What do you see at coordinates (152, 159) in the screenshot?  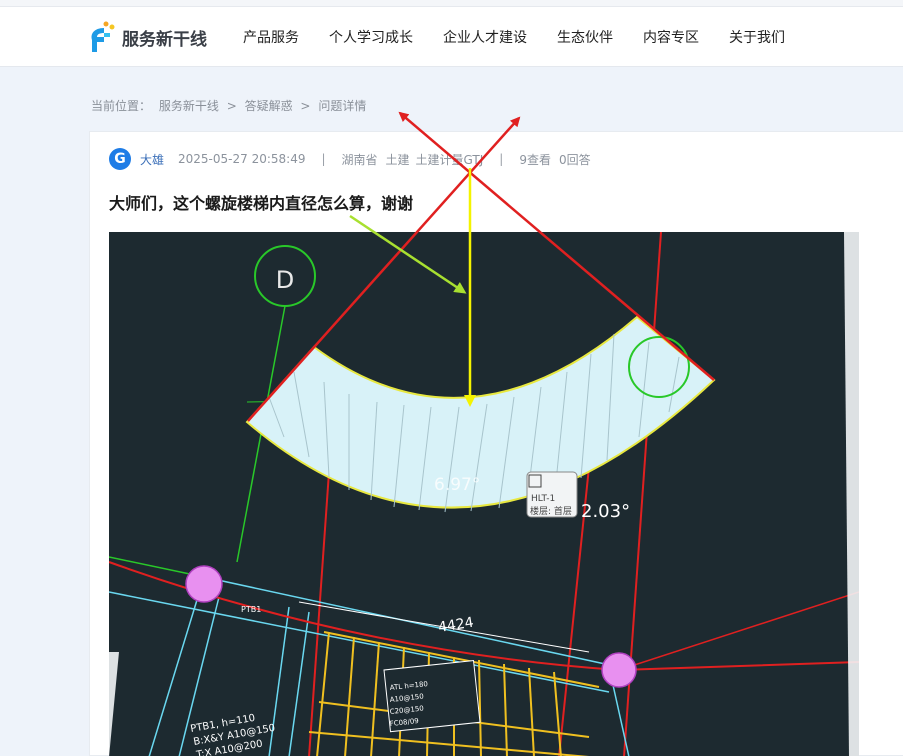 I see `author-name: 大雄` at bounding box center [152, 159].